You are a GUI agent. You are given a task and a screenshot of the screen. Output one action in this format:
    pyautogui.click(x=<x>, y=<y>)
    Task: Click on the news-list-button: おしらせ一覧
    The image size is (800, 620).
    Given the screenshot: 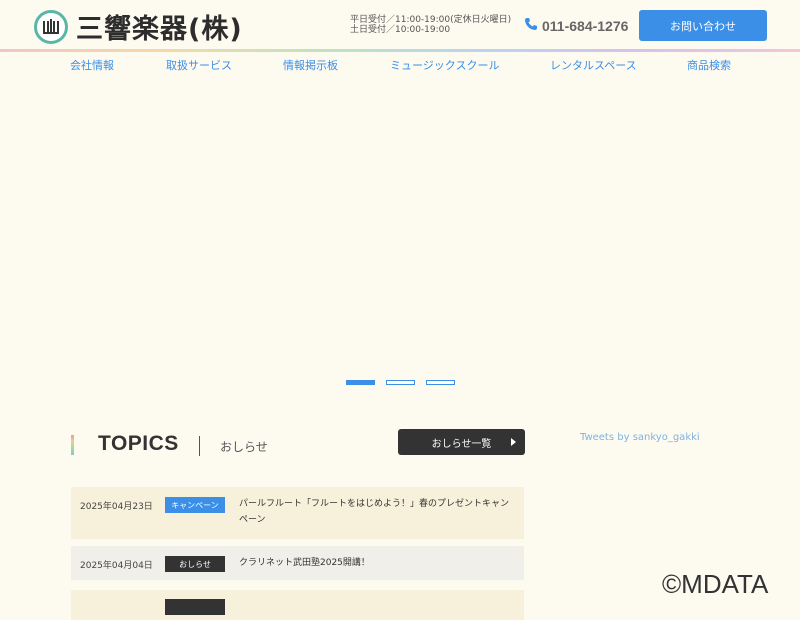 What is the action you would take?
    pyautogui.click(x=461, y=442)
    